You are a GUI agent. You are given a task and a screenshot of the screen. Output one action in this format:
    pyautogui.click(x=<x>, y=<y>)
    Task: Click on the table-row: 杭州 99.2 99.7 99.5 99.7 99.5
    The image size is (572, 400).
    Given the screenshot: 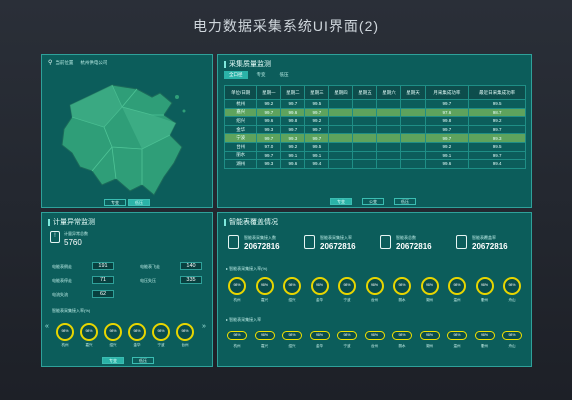 What is the action you would take?
    pyautogui.click(x=374, y=104)
    